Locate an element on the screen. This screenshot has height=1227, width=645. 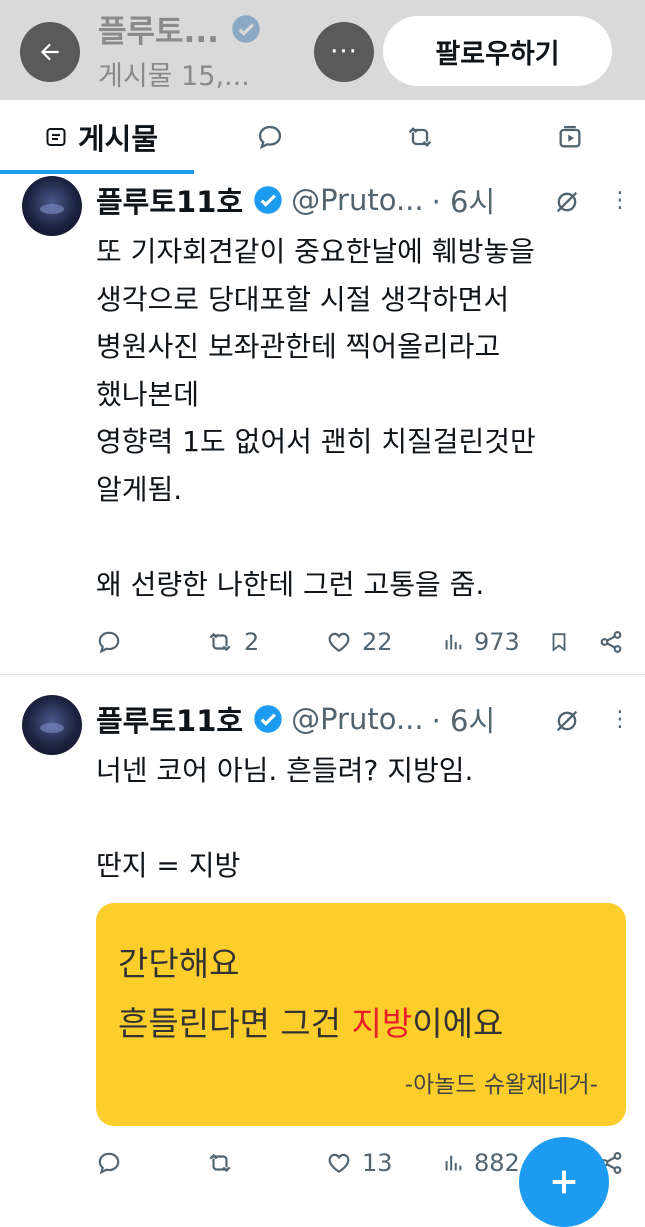
share-icon is located at coordinates (611, 642).